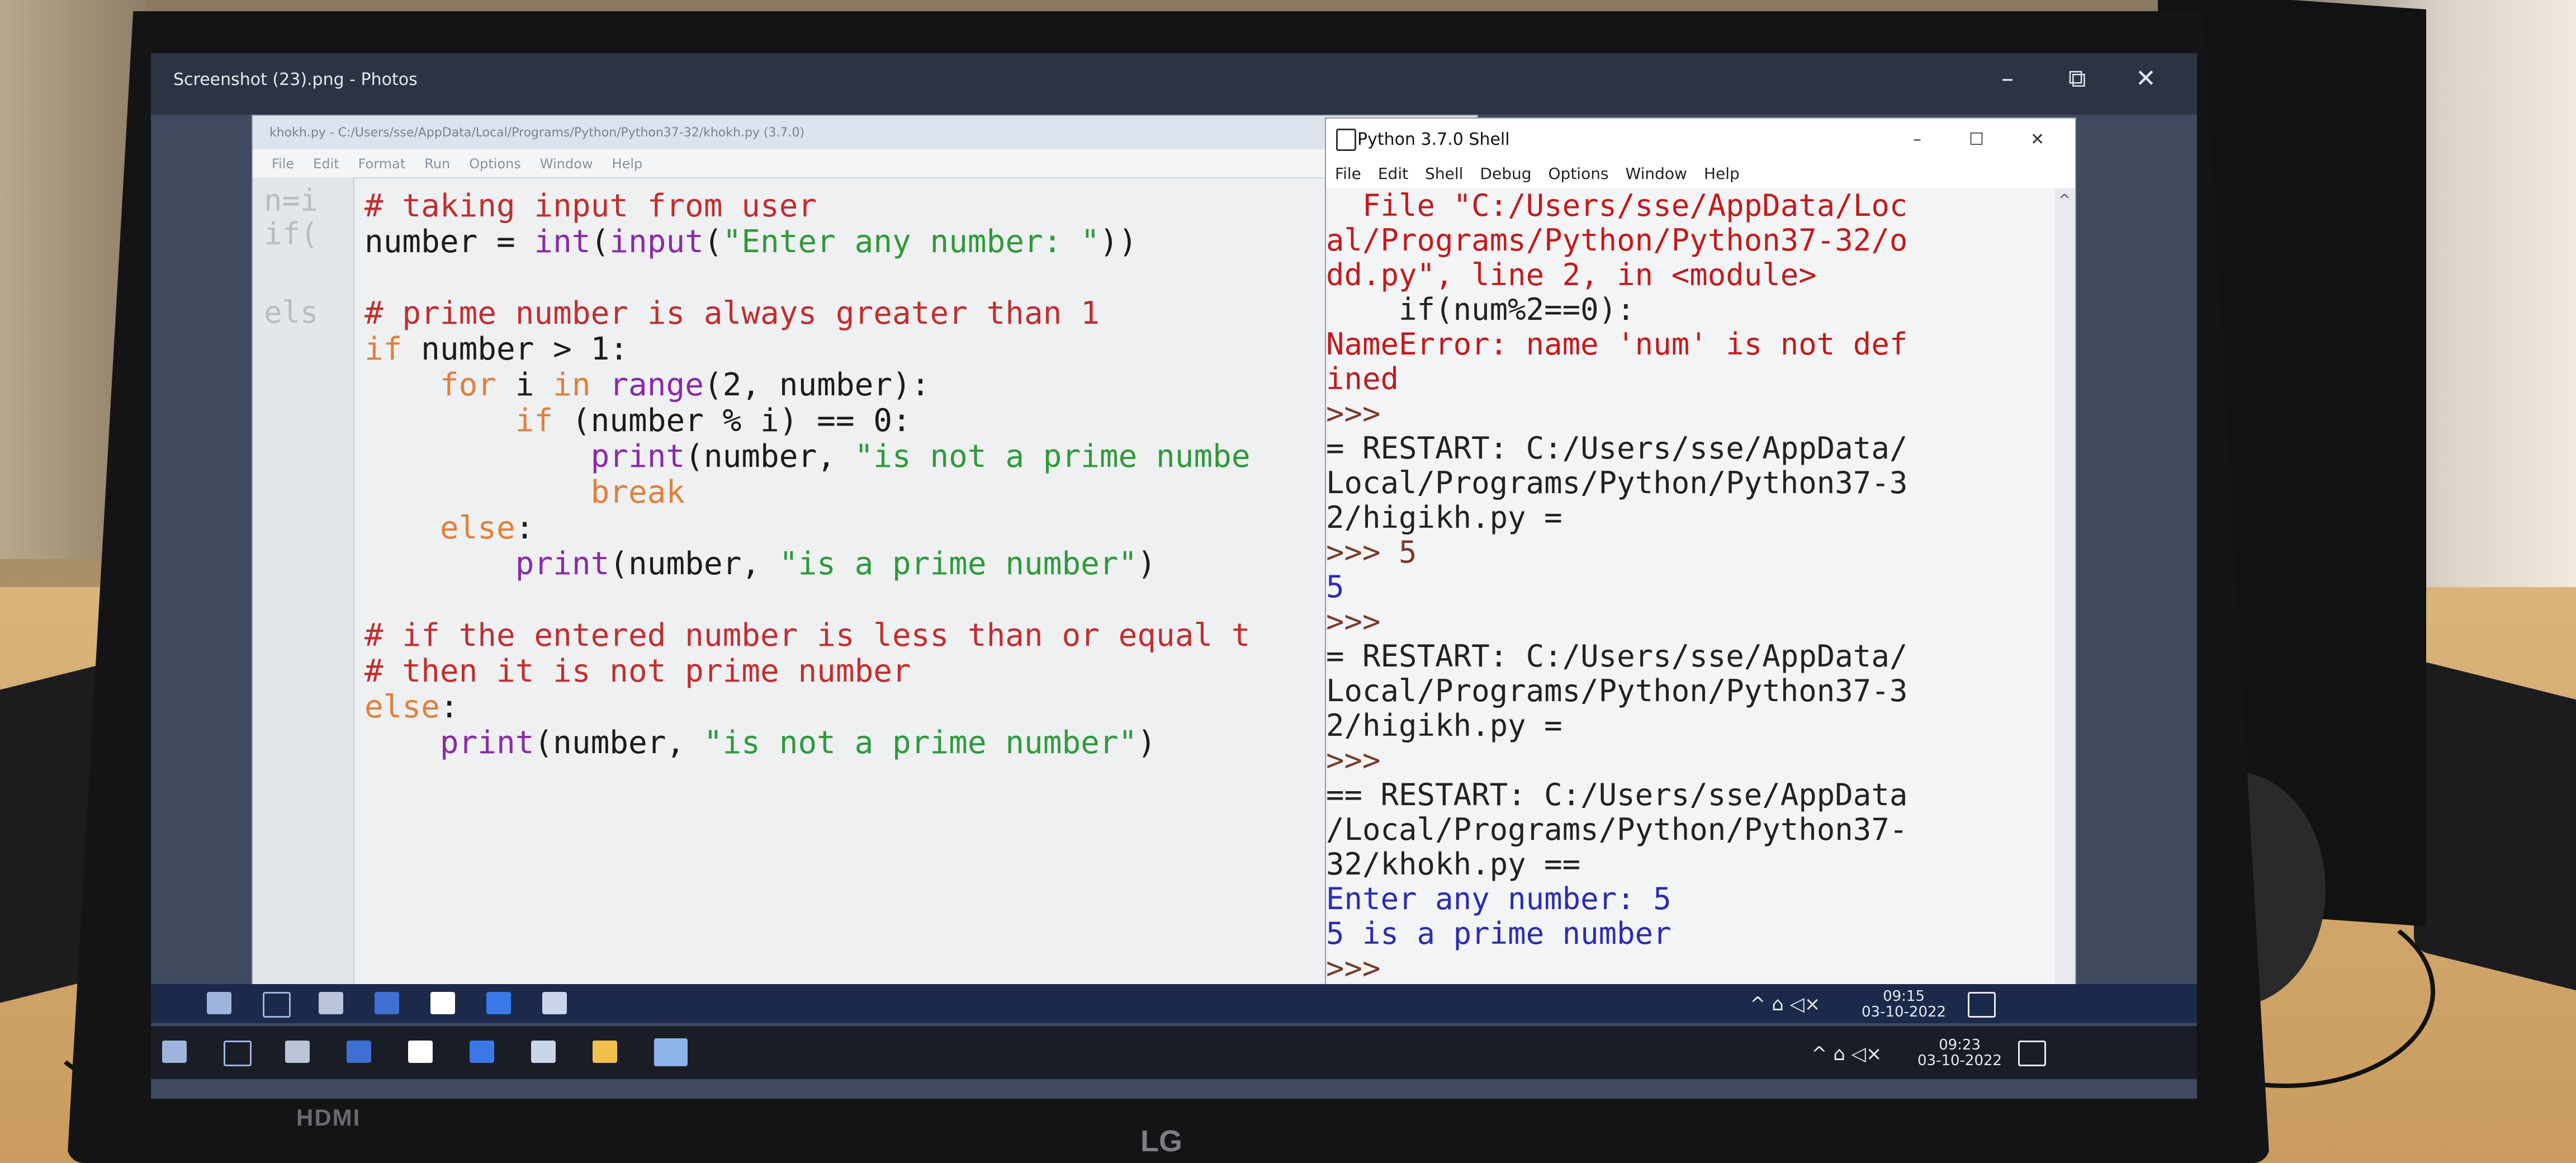  I want to click on editor-menu-bar: File Edit Format Run Options Window Help, so click(865, 163).